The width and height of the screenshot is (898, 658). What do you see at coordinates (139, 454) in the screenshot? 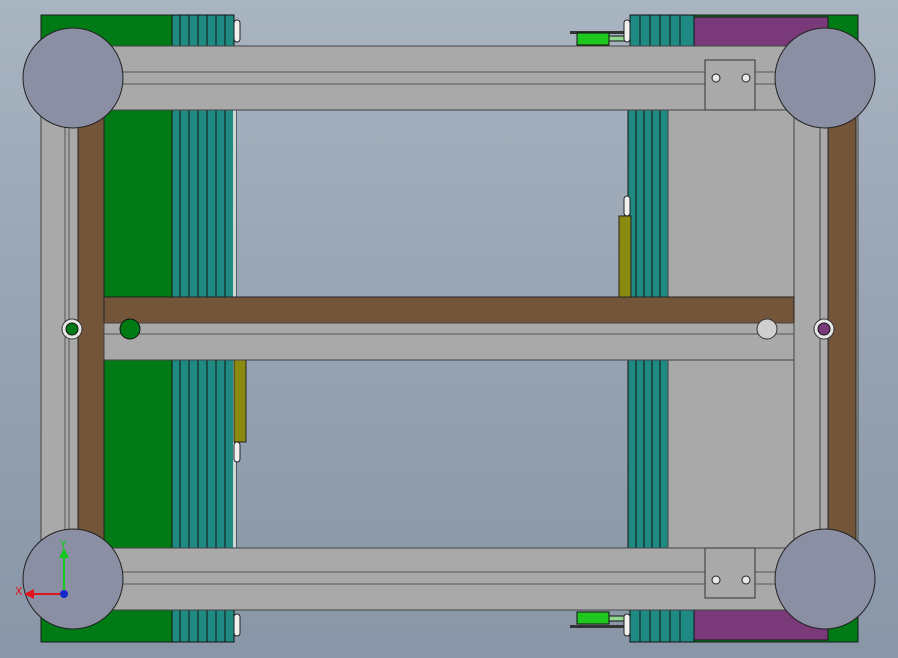
I see `green-plate-left-lower` at bounding box center [139, 454].